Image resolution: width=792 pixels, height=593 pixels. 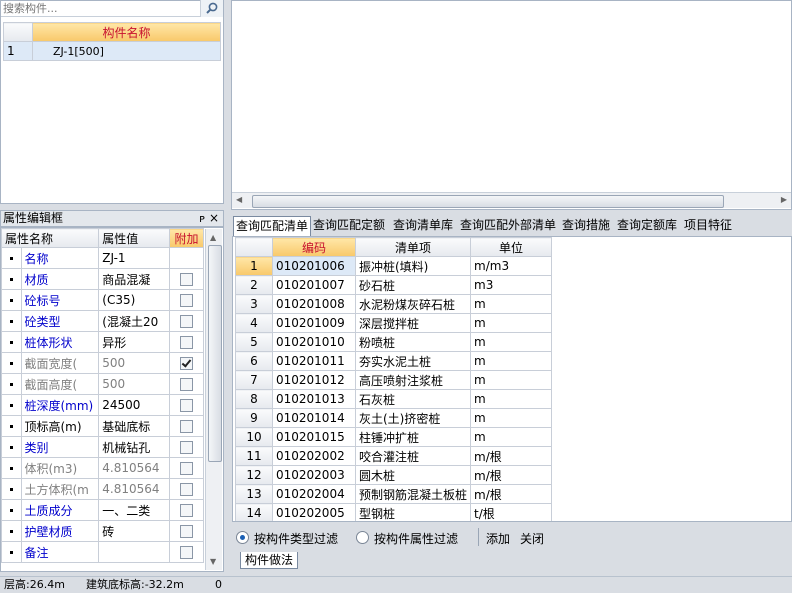 I want to click on attr-value-cell: ZJ-1, so click(x=134, y=258).